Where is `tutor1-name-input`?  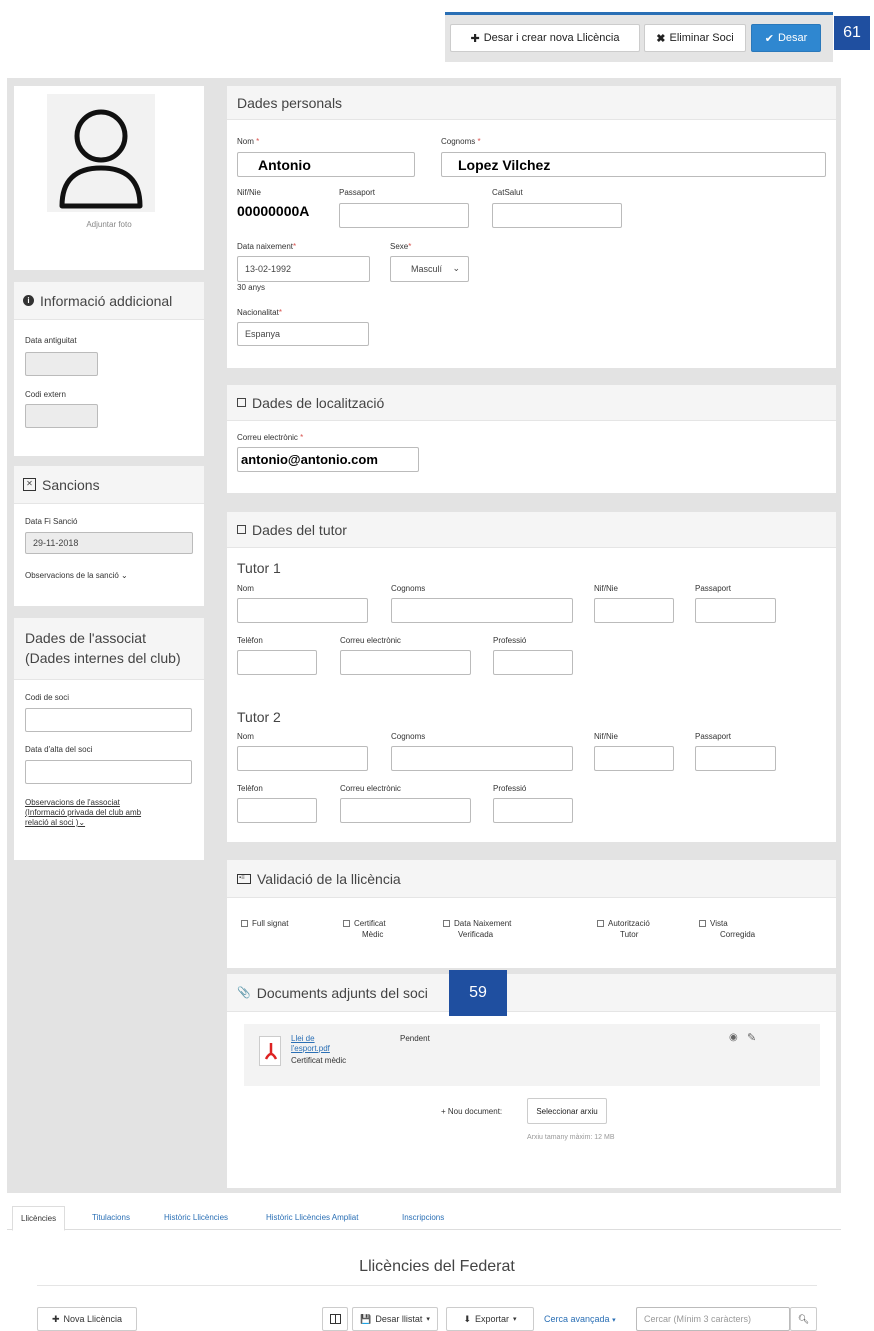
tutor1-name-input is located at coordinates (302, 610).